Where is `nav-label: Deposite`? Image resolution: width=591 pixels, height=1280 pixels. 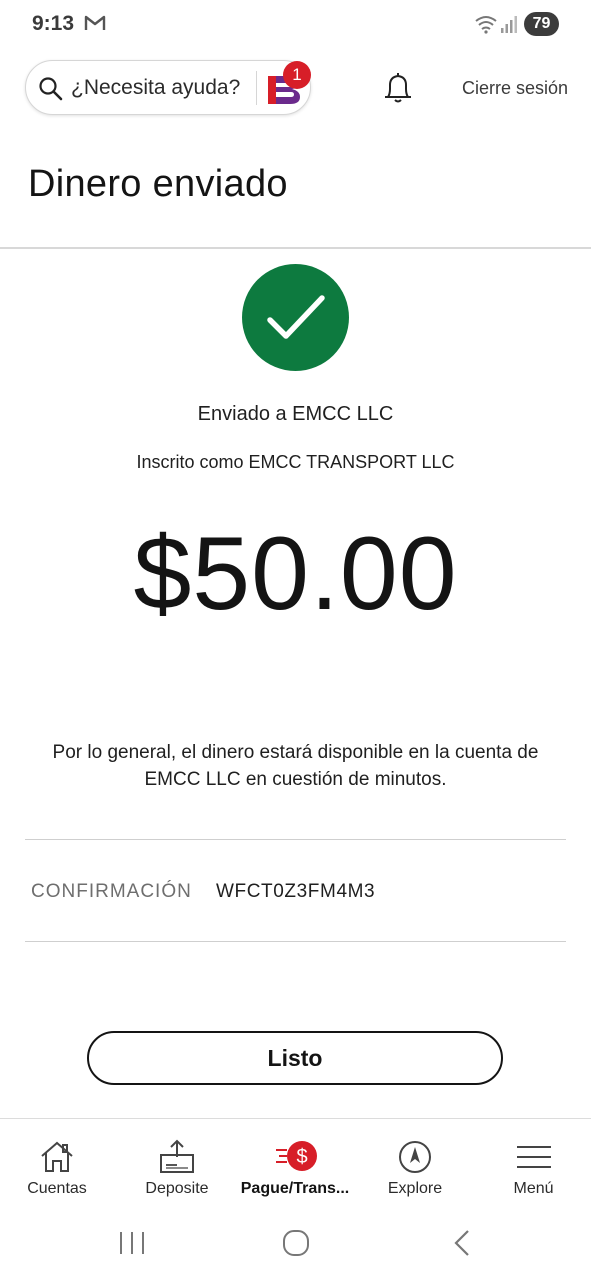
nav-label: Deposite is located at coordinates (177, 1188).